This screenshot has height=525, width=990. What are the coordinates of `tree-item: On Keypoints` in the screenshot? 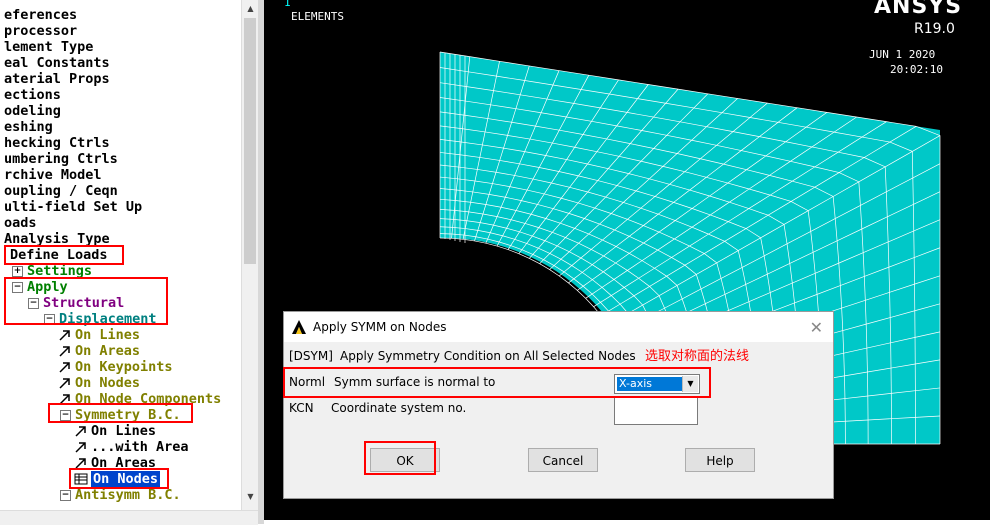 It's located at (124, 367).